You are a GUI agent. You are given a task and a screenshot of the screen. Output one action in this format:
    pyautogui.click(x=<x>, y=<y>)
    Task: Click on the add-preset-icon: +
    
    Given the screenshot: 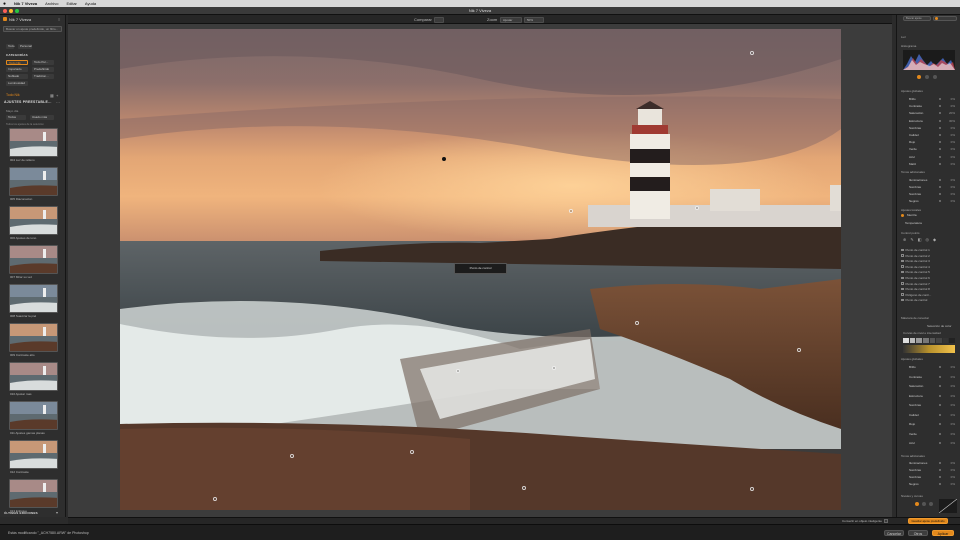 What is the action you would take?
    pyautogui.click(x=57, y=95)
    